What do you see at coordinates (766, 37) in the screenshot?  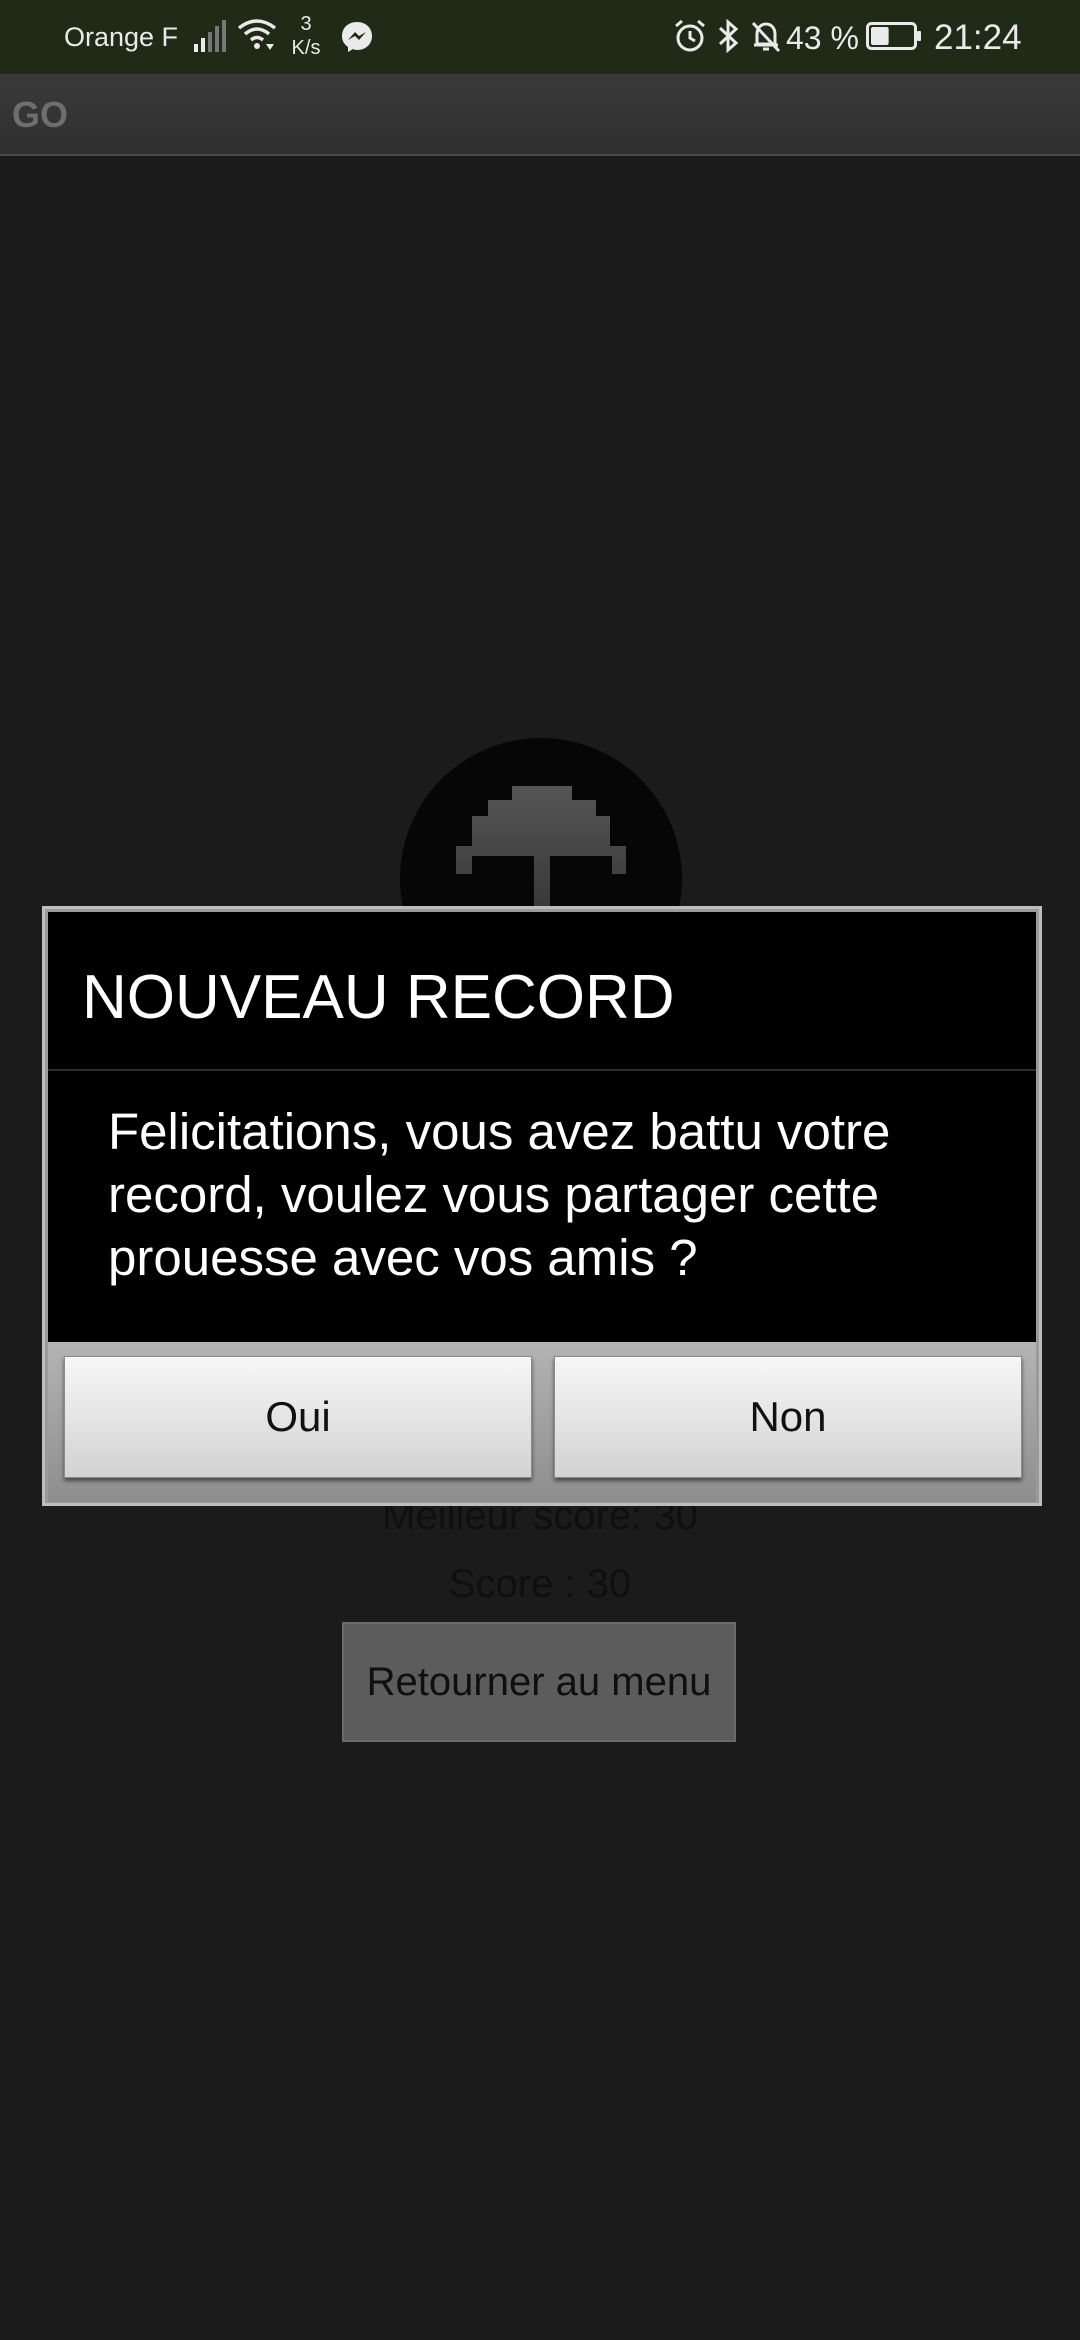 I see `notifications-off-icon` at bounding box center [766, 37].